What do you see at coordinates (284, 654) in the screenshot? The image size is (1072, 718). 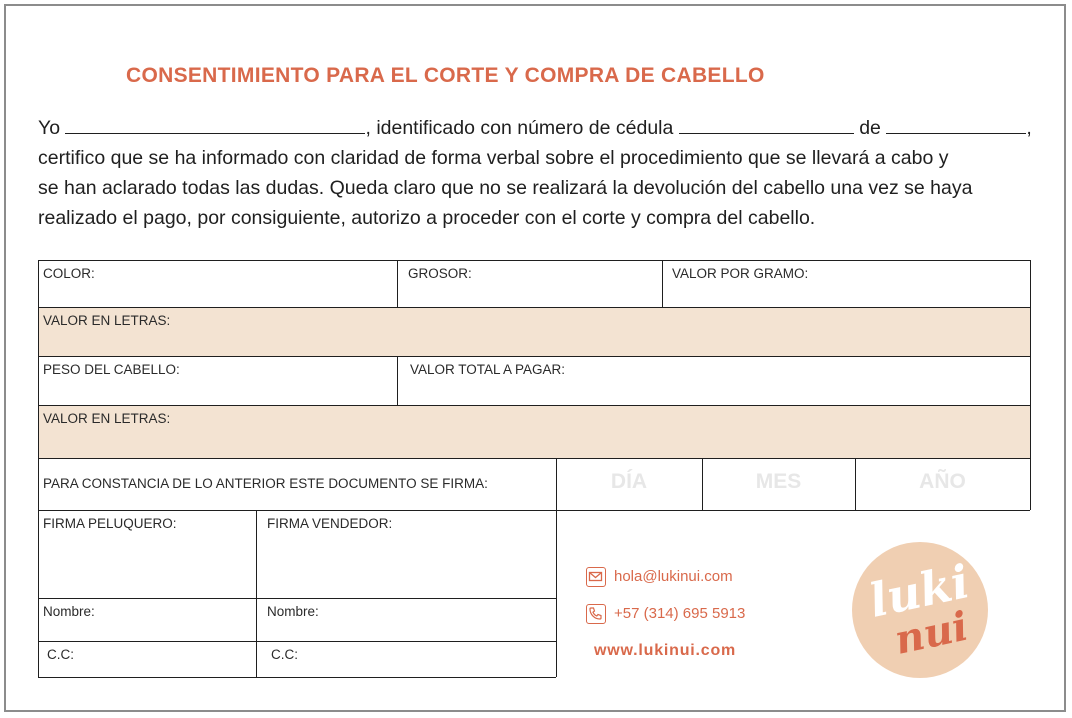 I see `cc-2-label: C.C:` at bounding box center [284, 654].